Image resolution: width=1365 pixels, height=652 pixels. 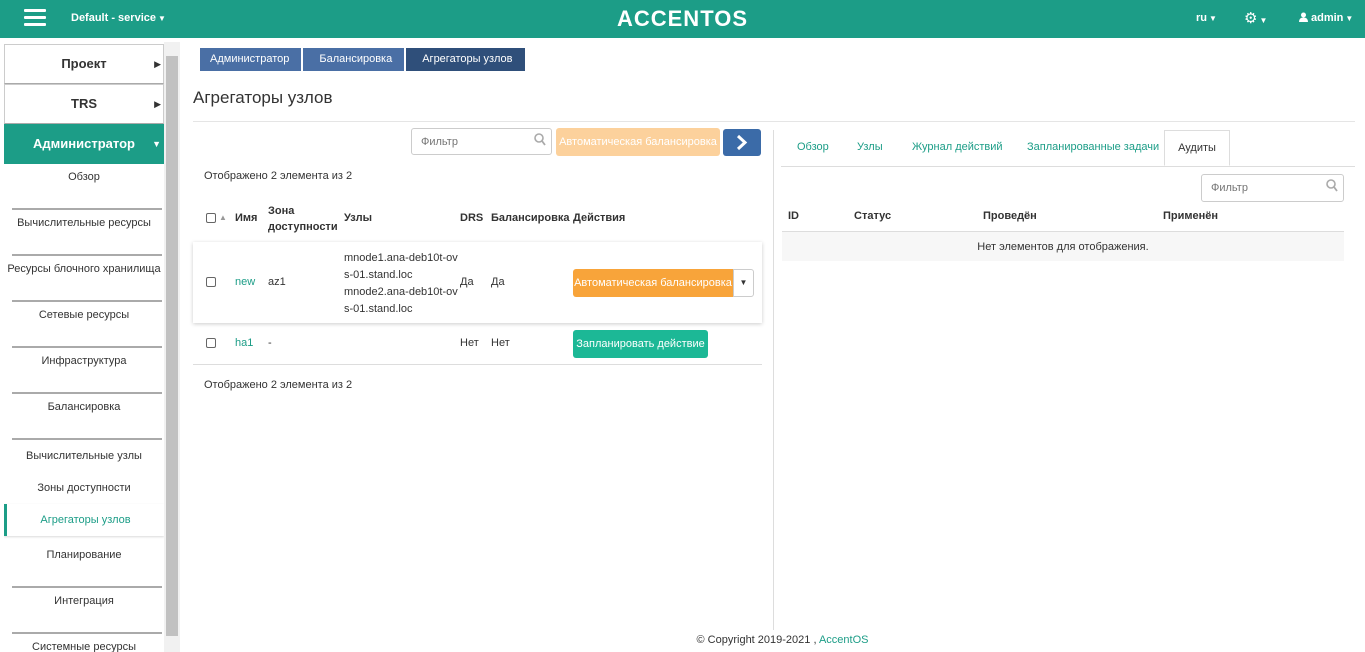 I want to click on column-header-zone: Зона доступности, so click(x=303, y=219).